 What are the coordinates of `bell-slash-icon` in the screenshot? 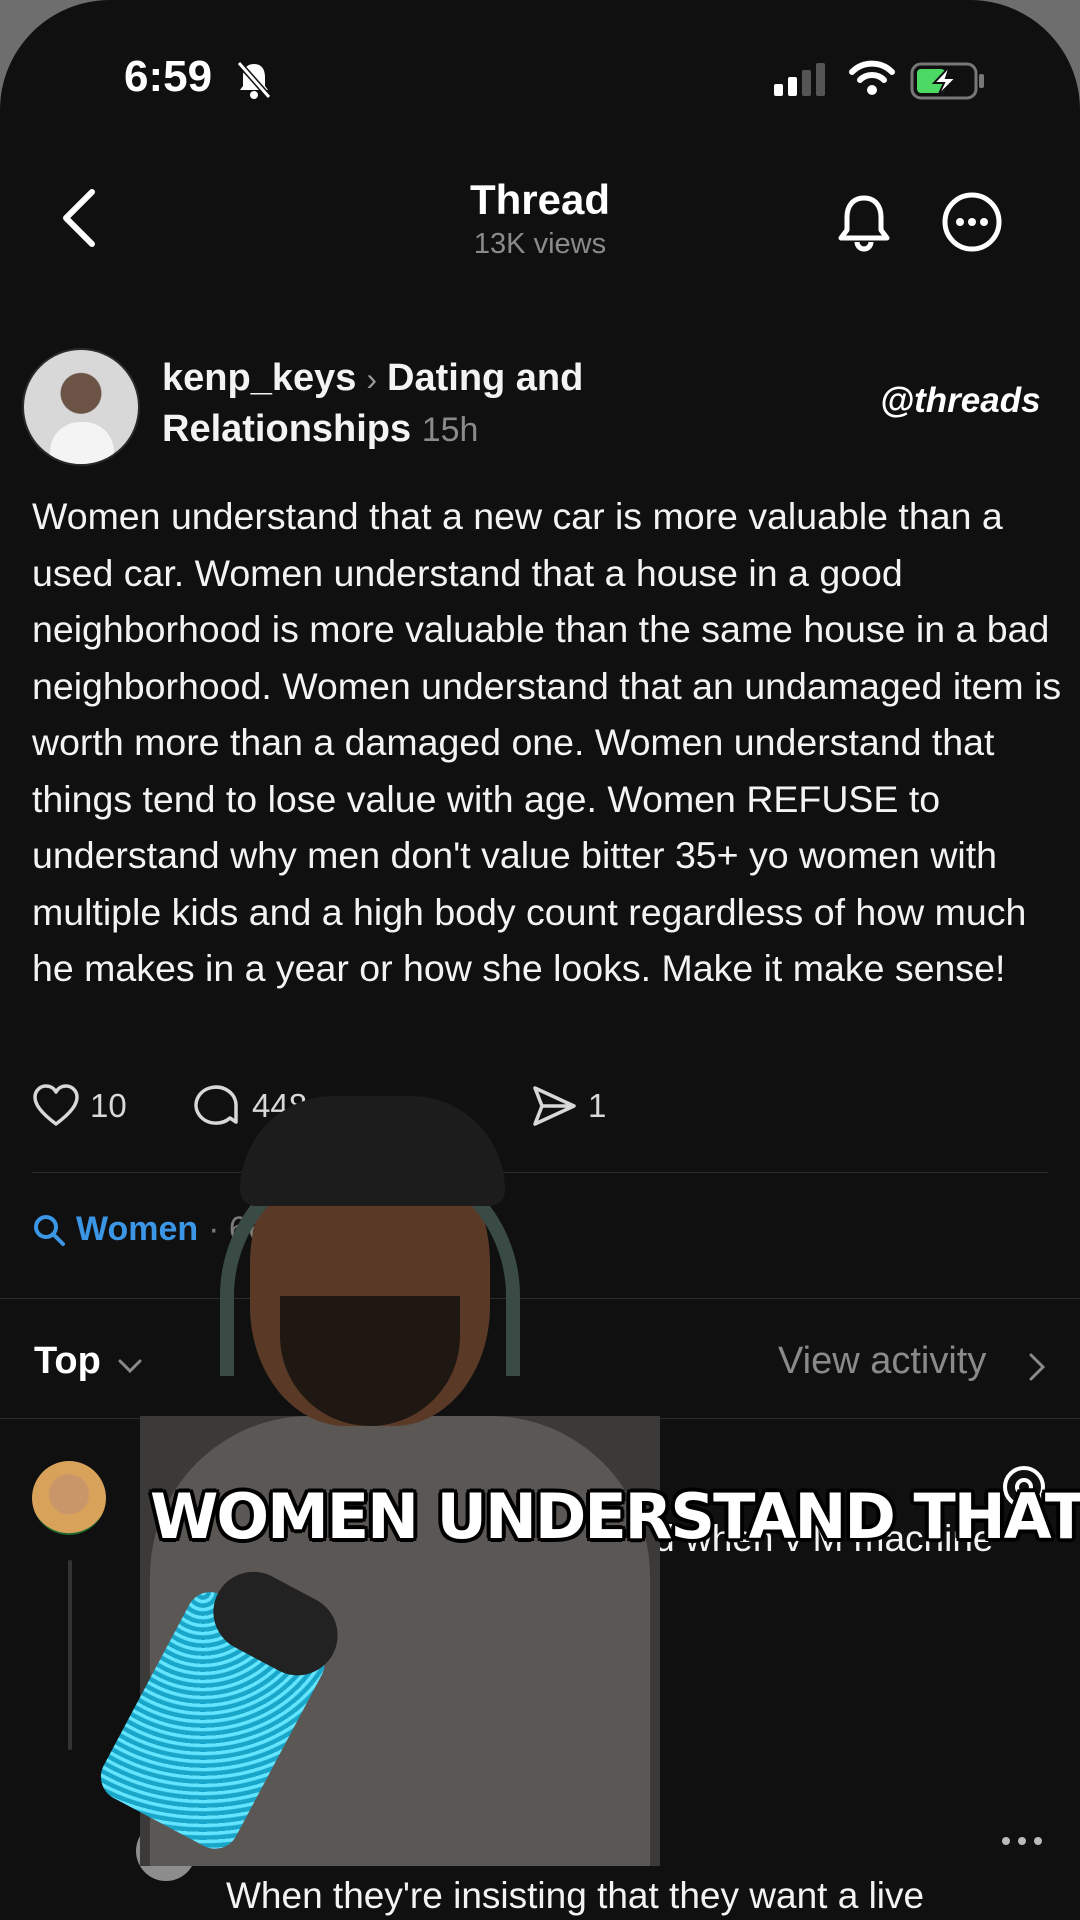 It's located at (254, 80).